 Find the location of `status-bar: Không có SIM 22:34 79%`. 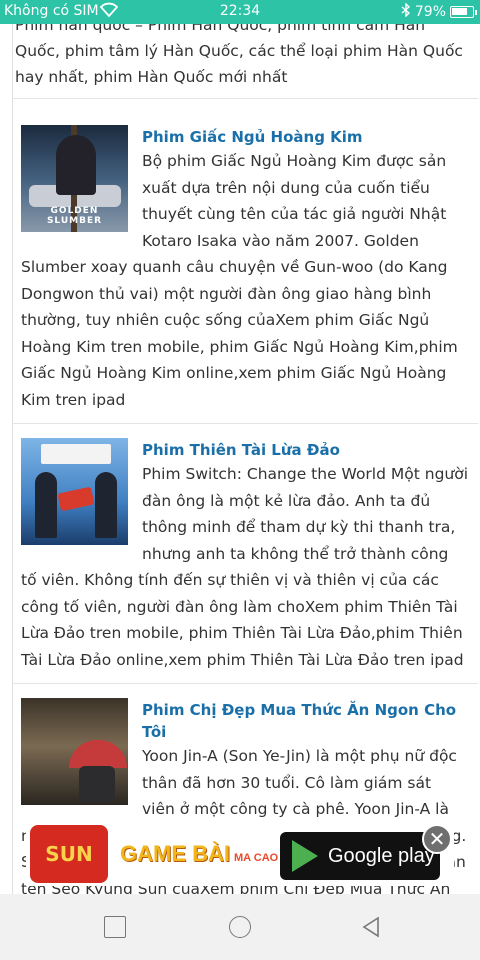

status-bar: Không có SIM 22:34 79% is located at coordinates (240, 12).